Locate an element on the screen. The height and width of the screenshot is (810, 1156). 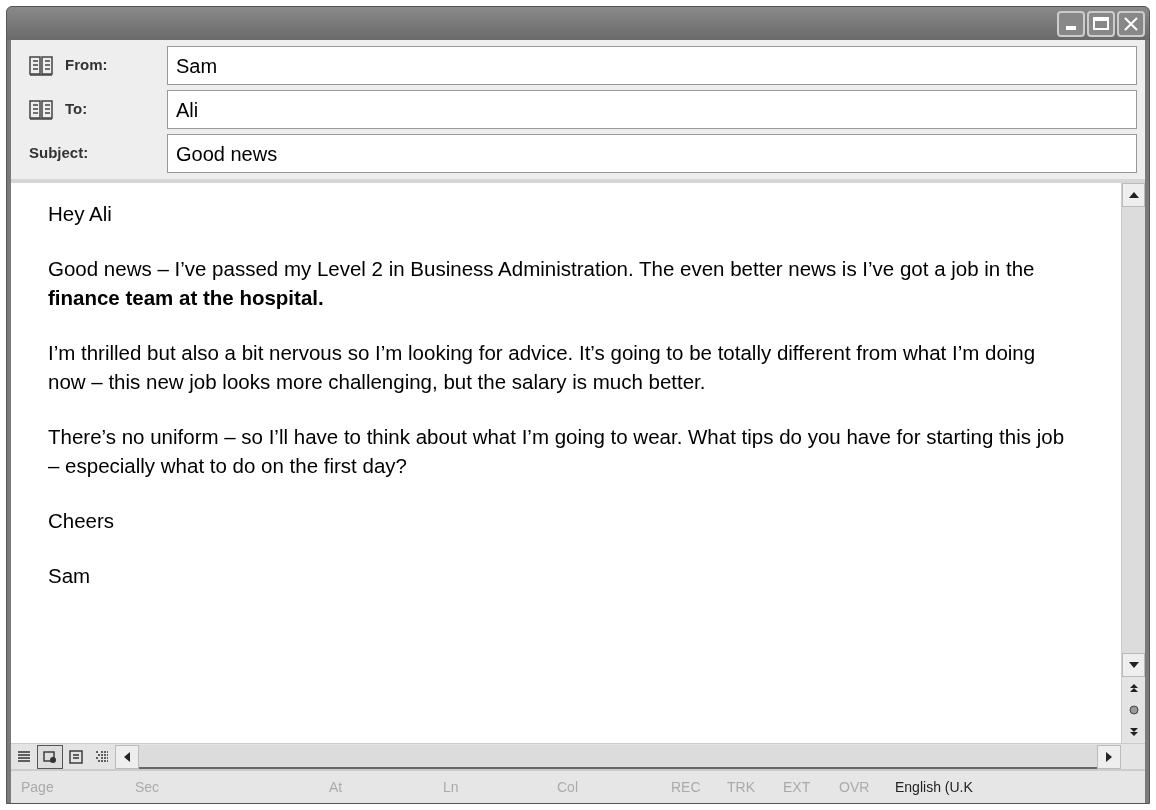
circle-icon is located at coordinates (1133, 710).